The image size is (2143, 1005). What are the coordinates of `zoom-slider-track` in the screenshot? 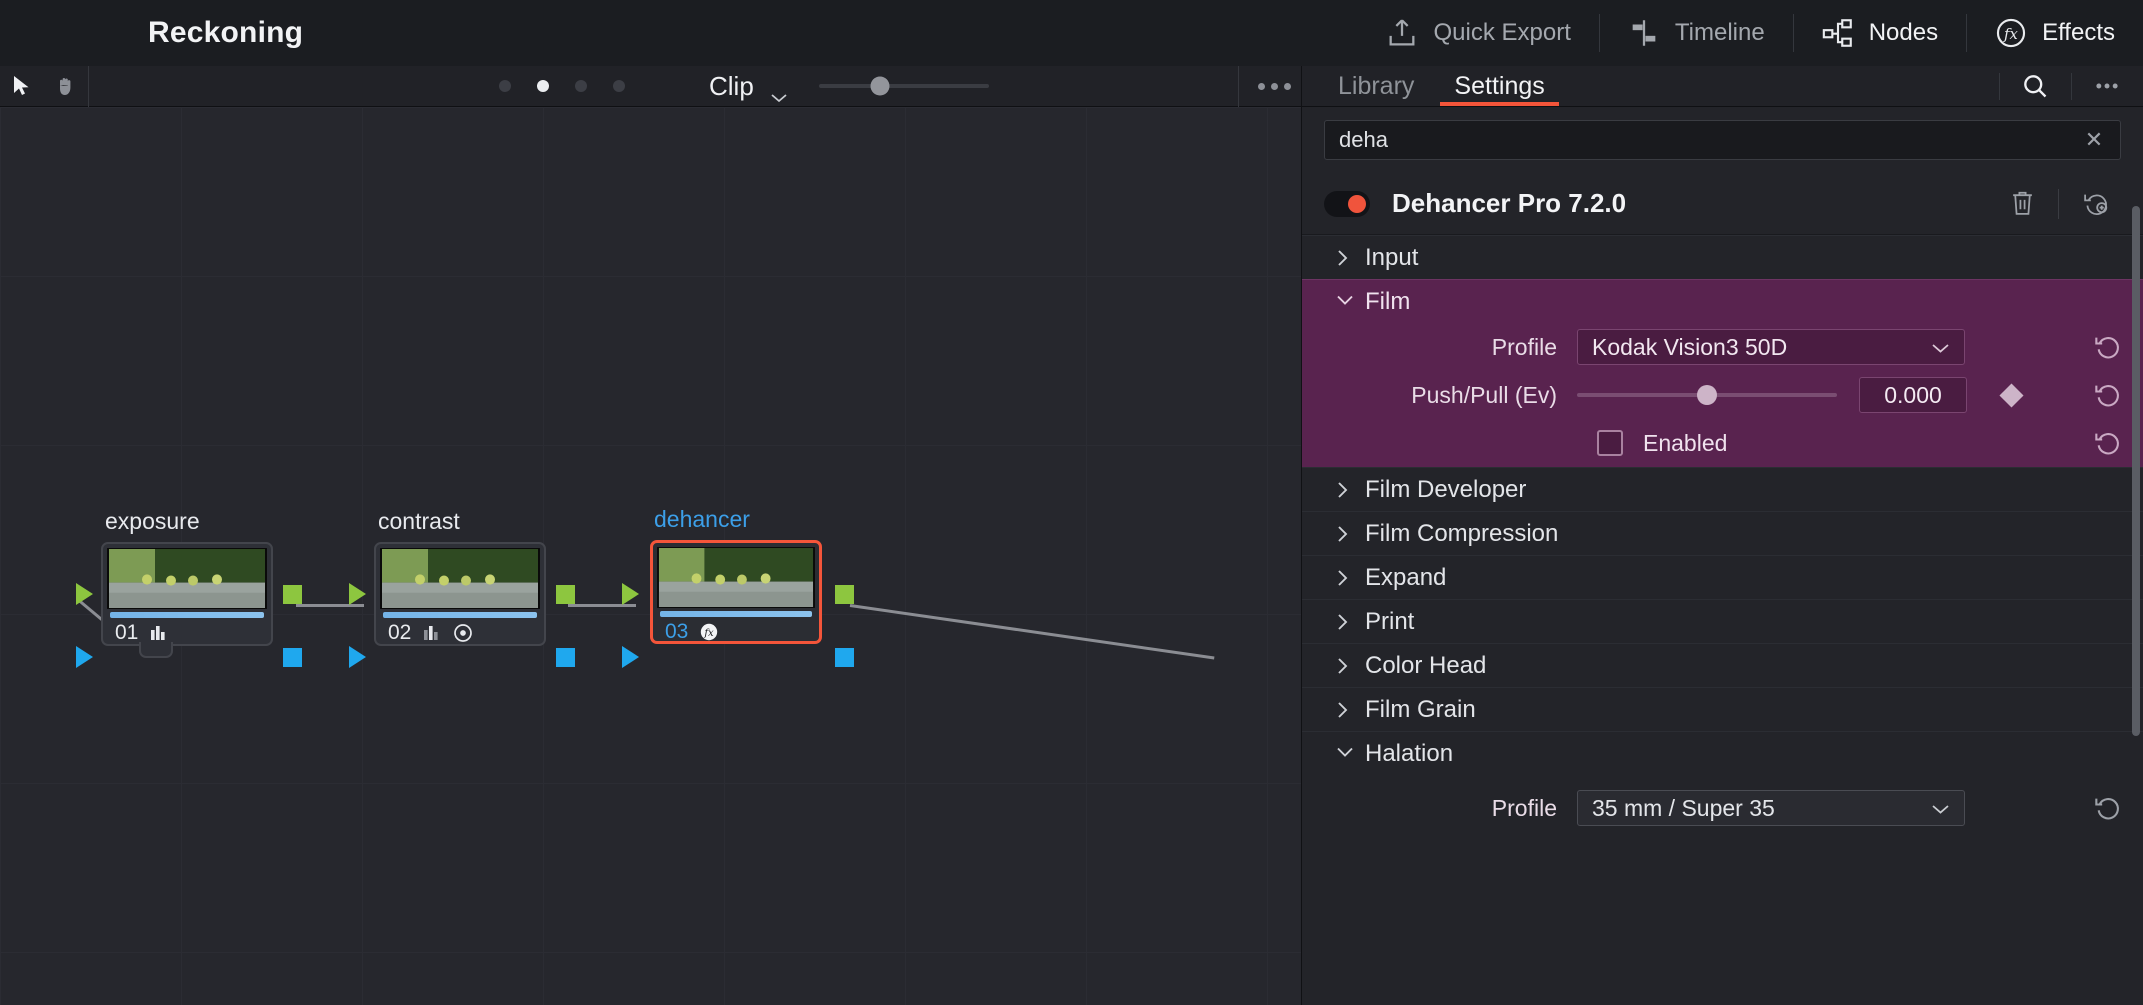 It's located at (904, 86).